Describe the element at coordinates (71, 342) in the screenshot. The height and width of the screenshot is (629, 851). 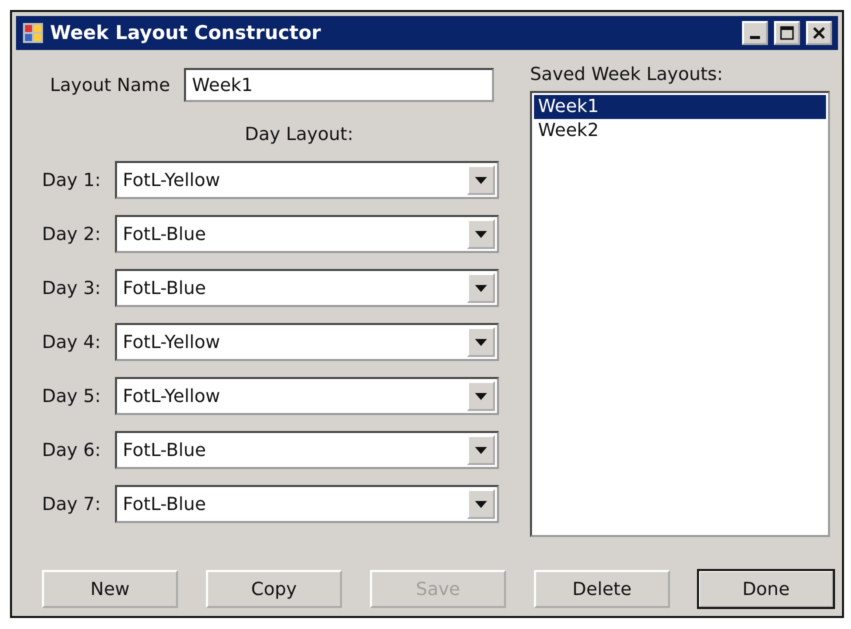
I see `day-label: Day 4:` at that location.